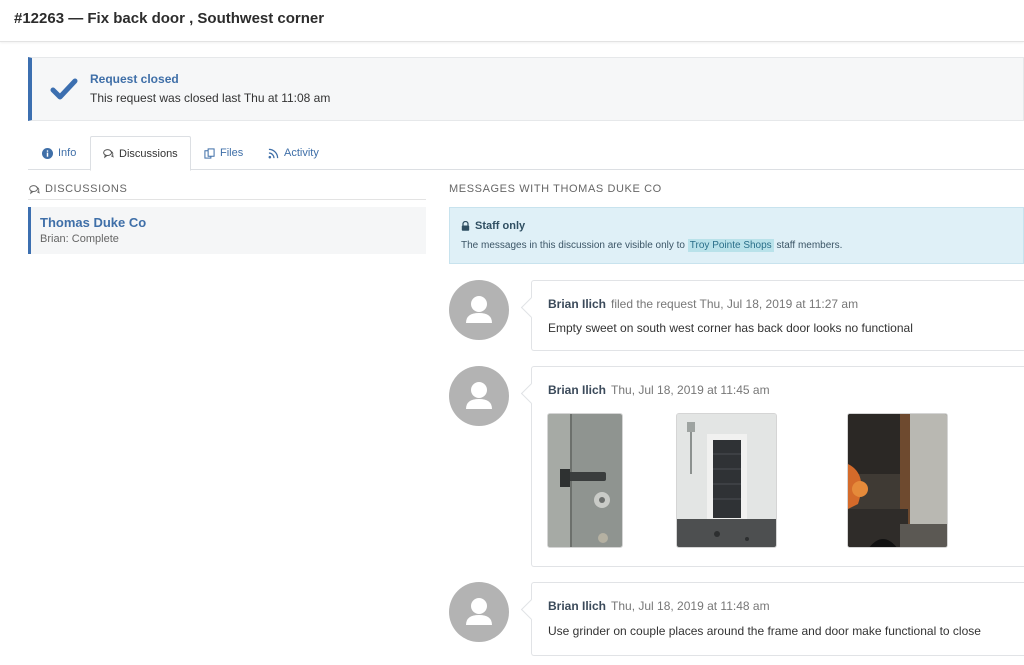 The image size is (1024, 665). Describe the element at coordinates (500, 226) in the screenshot. I see `staff-only-title-text: Staff only` at that location.